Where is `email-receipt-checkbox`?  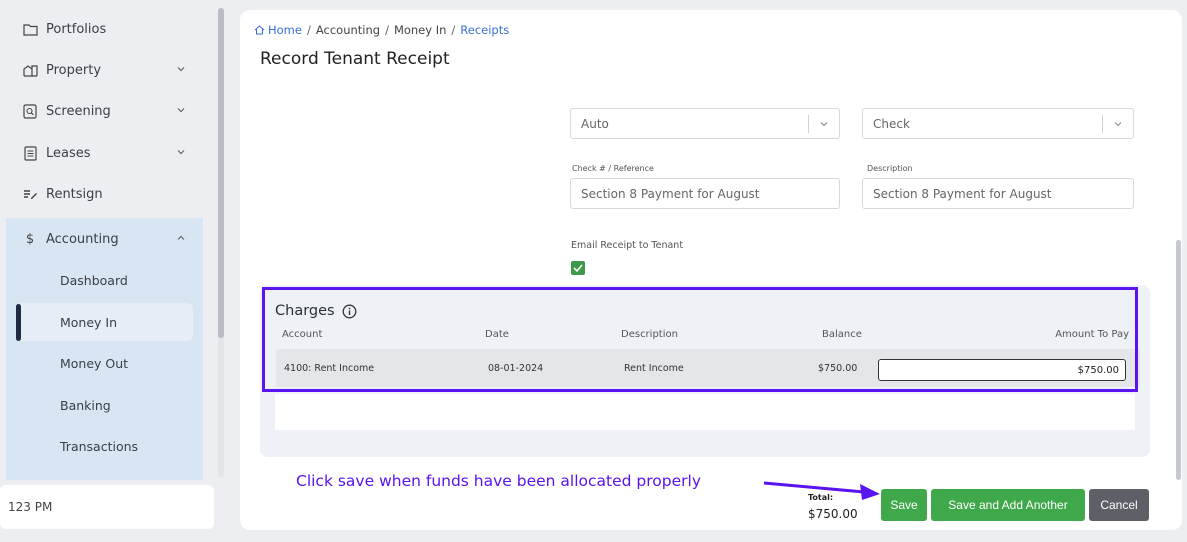
email-receipt-checkbox is located at coordinates (578, 268).